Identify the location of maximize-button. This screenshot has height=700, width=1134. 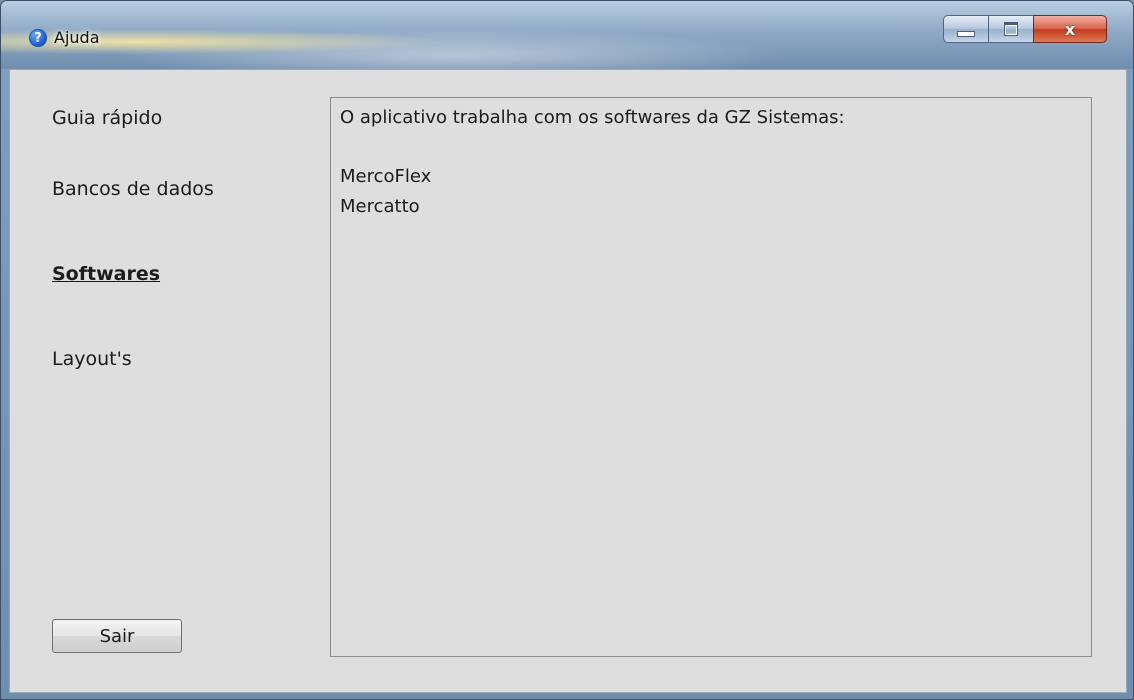
(1010, 29).